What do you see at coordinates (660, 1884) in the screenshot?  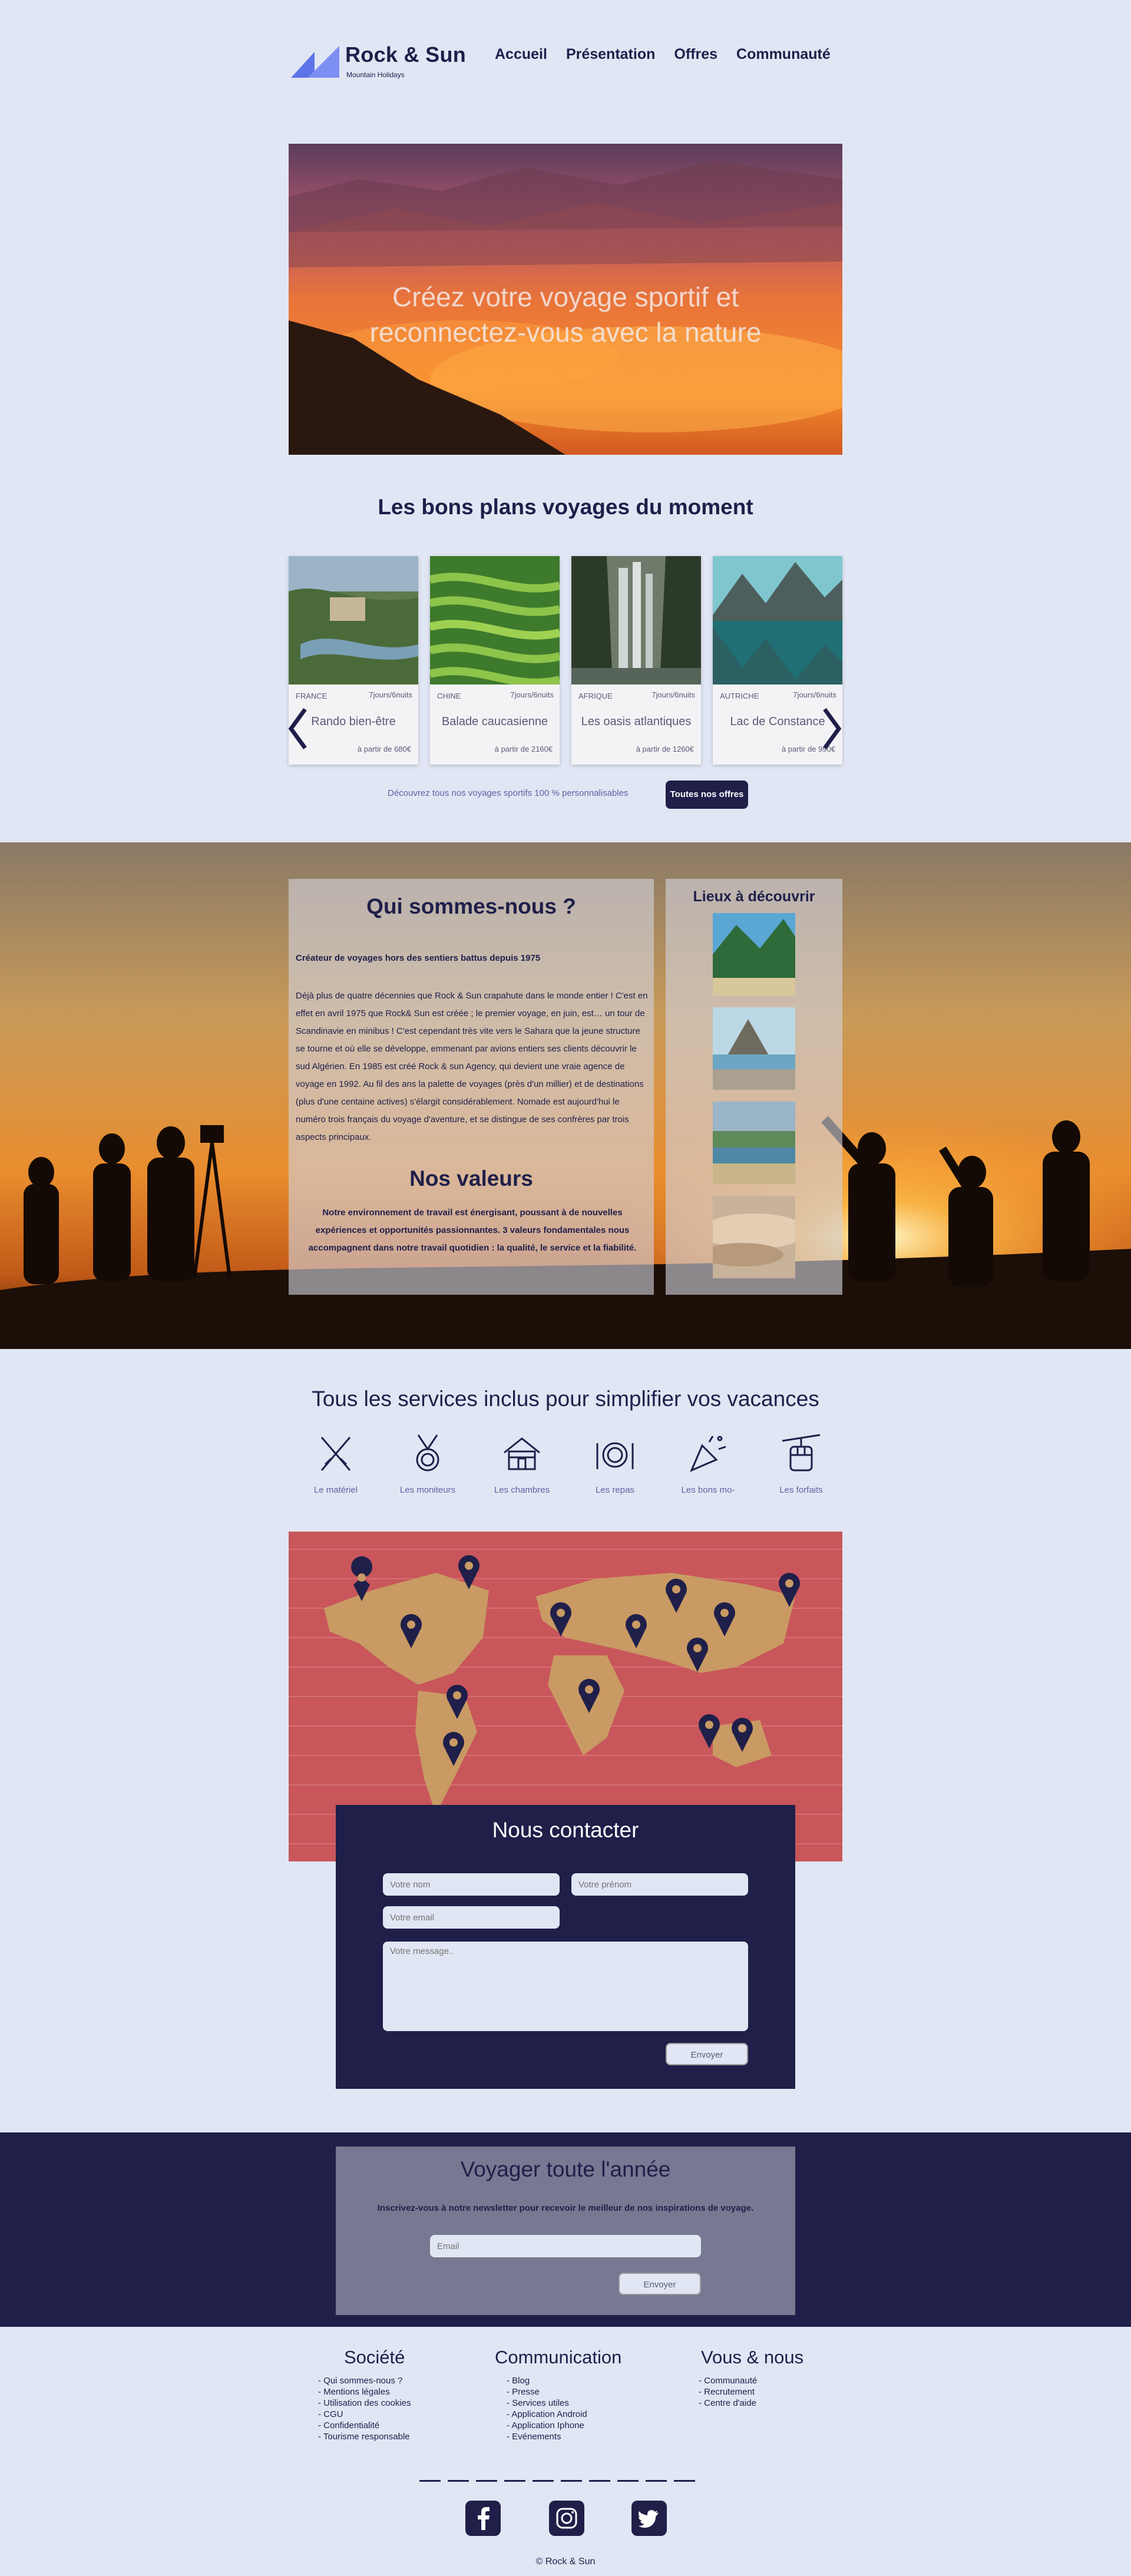 I see `firstname-field` at bounding box center [660, 1884].